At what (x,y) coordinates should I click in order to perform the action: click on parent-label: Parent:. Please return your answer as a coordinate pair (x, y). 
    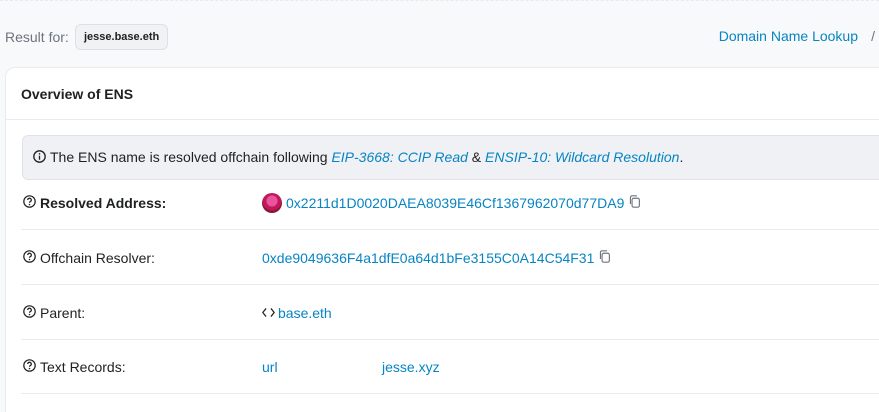
    Looking at the image, I should click on (53, 313).